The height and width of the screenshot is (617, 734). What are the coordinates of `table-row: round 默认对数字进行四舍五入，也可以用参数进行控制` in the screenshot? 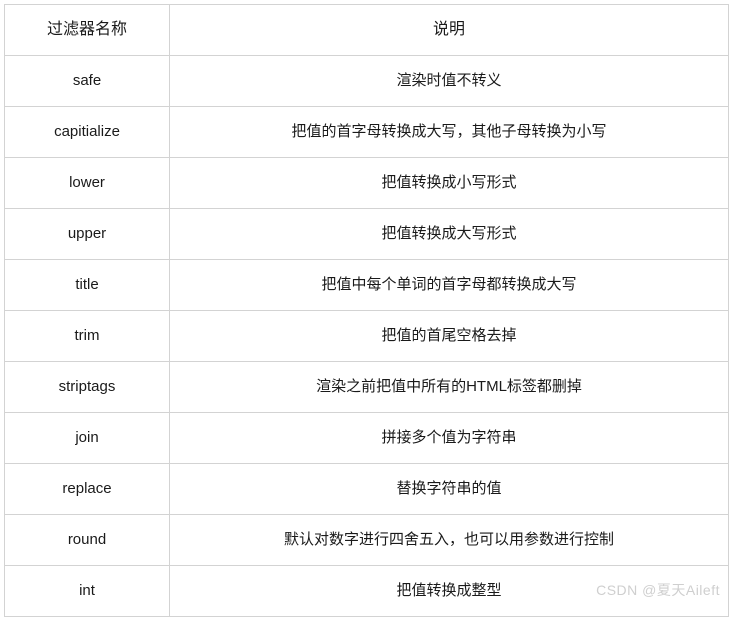 It's located at (366, 540).